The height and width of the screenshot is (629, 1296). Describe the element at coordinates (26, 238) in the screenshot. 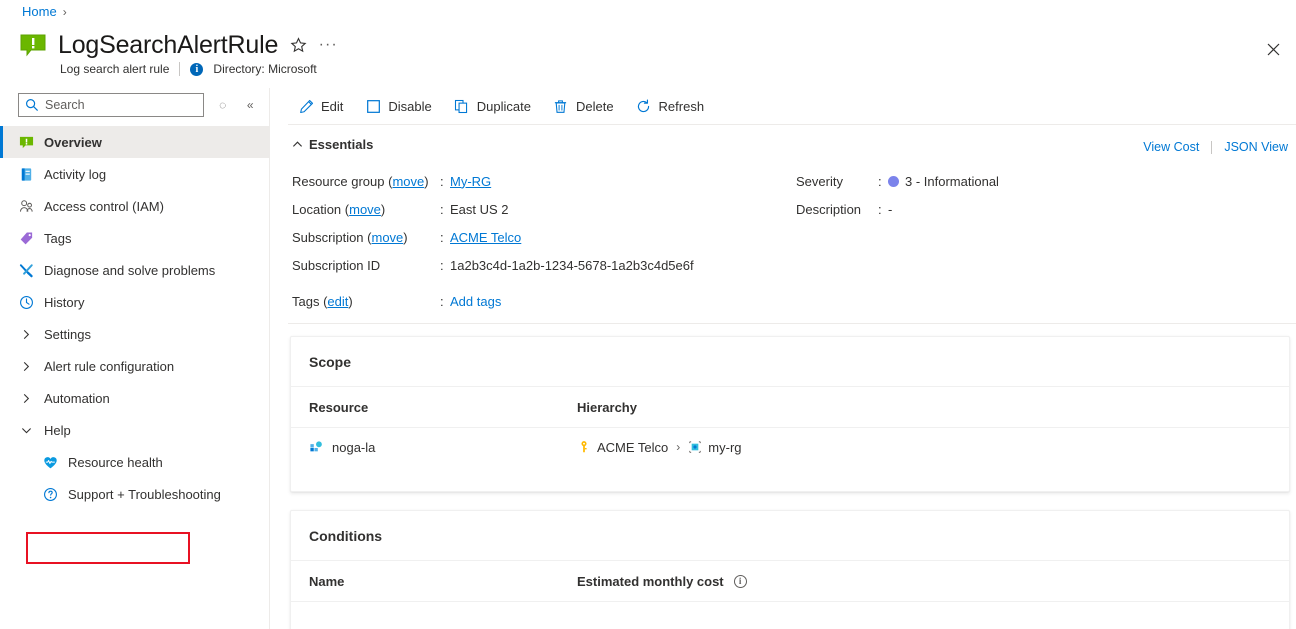

I see `tag-icon` at that location.